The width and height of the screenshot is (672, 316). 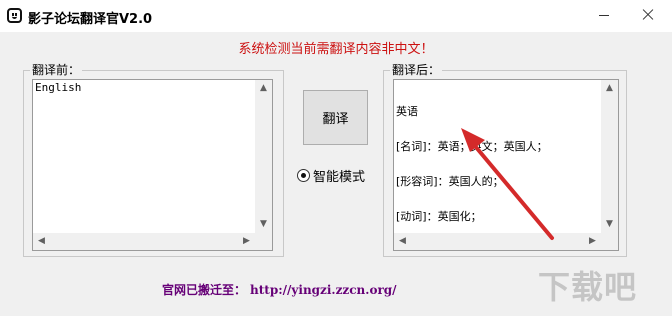 What do you see at coordinates (14, 15) in the screenshot?
I see `app-logo-icon` at bounding box center [14, 15].